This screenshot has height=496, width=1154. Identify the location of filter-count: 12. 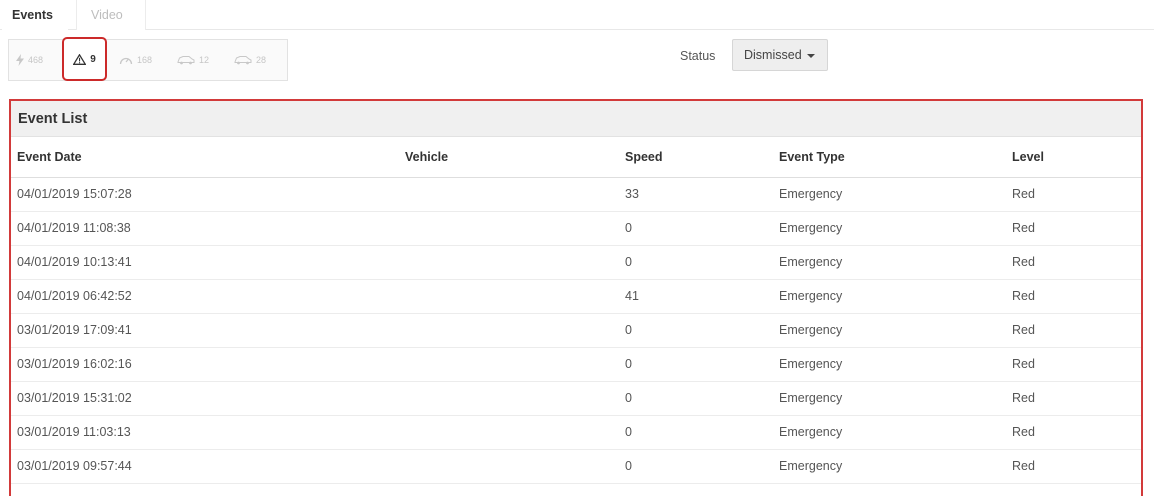
(204, 60).